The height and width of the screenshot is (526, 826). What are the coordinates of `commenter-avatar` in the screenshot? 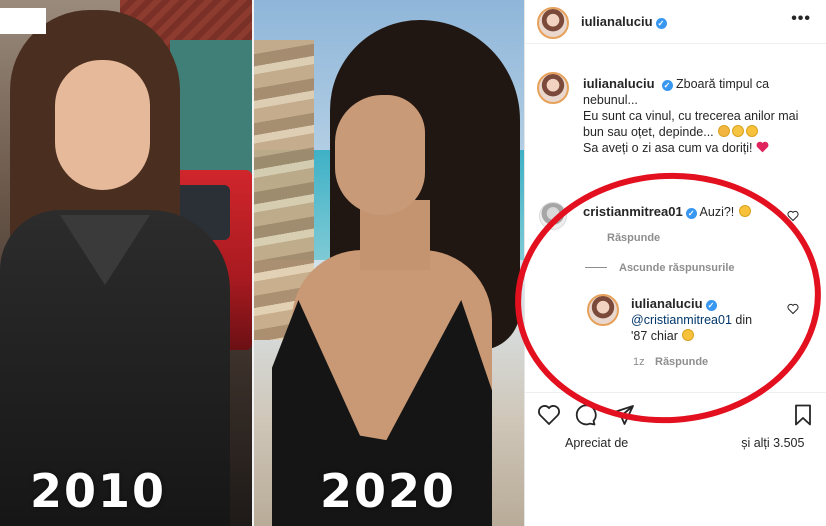 It's located at (553, 216).